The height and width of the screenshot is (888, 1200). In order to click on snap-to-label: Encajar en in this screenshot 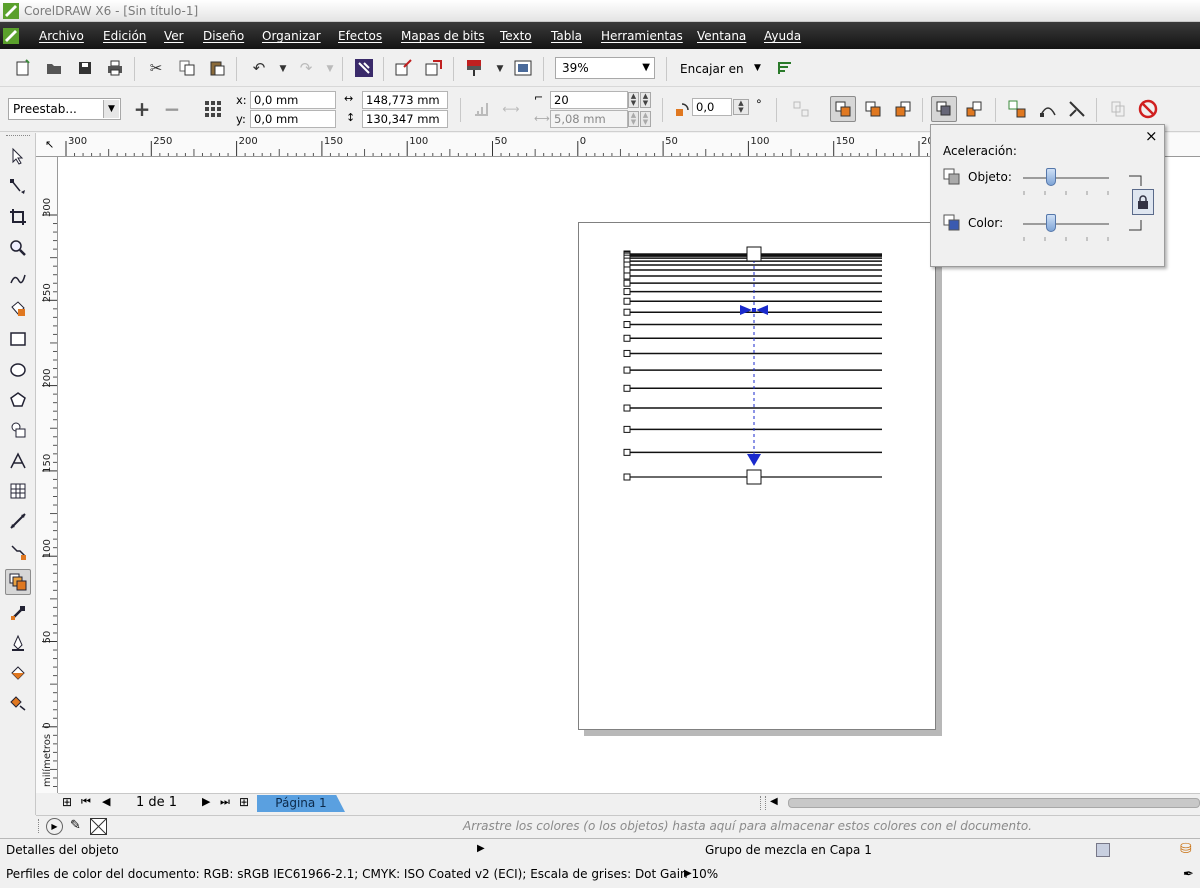, I will do `click(712, 69)`.